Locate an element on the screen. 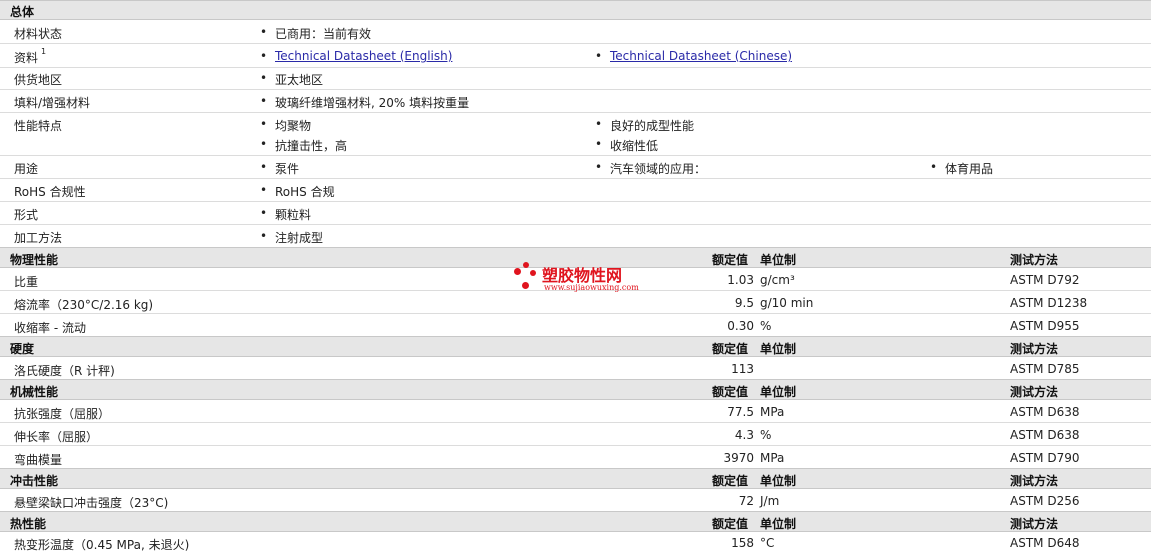 The width and height of the screenshot is (1151, 553). row-value: 良好的成型性能 is located at coordinates (644, 125).